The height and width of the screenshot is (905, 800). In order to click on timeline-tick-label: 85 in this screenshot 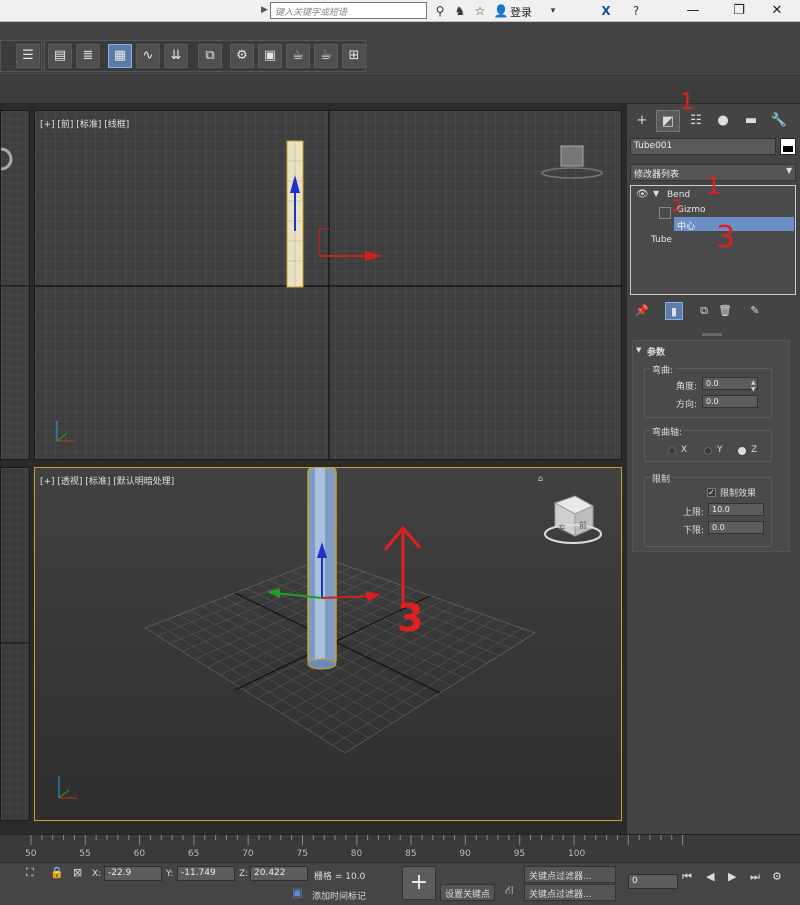, I will do `click(411, 854)`.